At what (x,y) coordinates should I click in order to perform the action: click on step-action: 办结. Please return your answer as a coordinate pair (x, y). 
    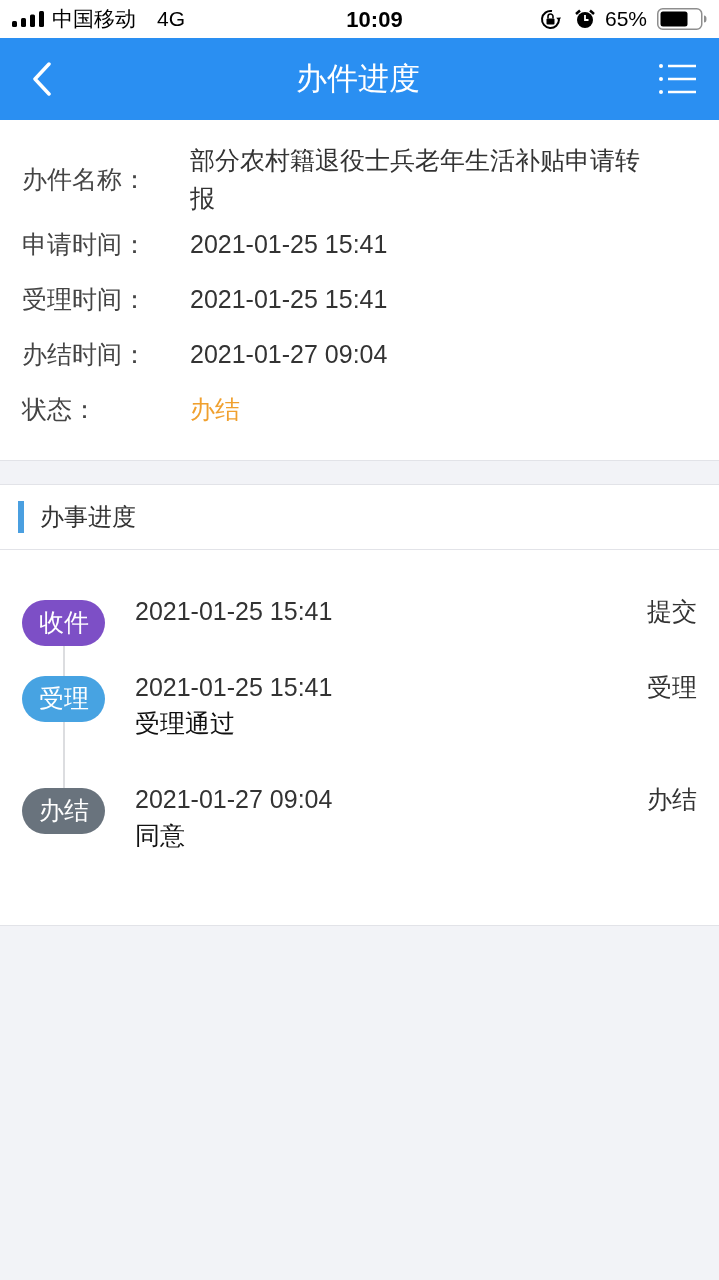
    Looking at the image, I should click on (672, 799).